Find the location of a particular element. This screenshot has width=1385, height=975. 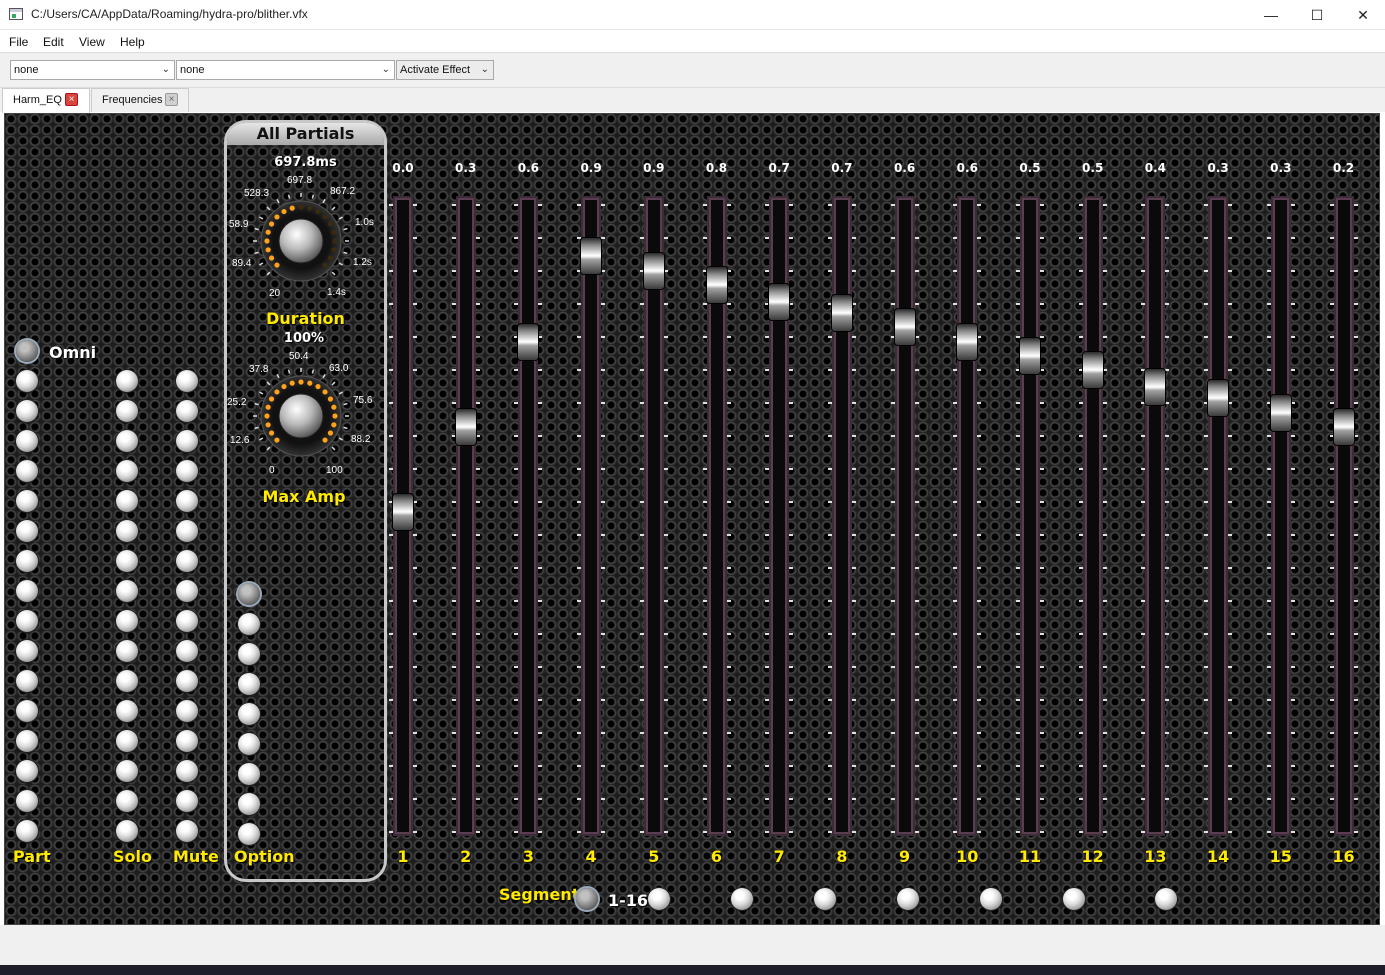

maximize-button: ☐ is located at coordinates (1317, 15).